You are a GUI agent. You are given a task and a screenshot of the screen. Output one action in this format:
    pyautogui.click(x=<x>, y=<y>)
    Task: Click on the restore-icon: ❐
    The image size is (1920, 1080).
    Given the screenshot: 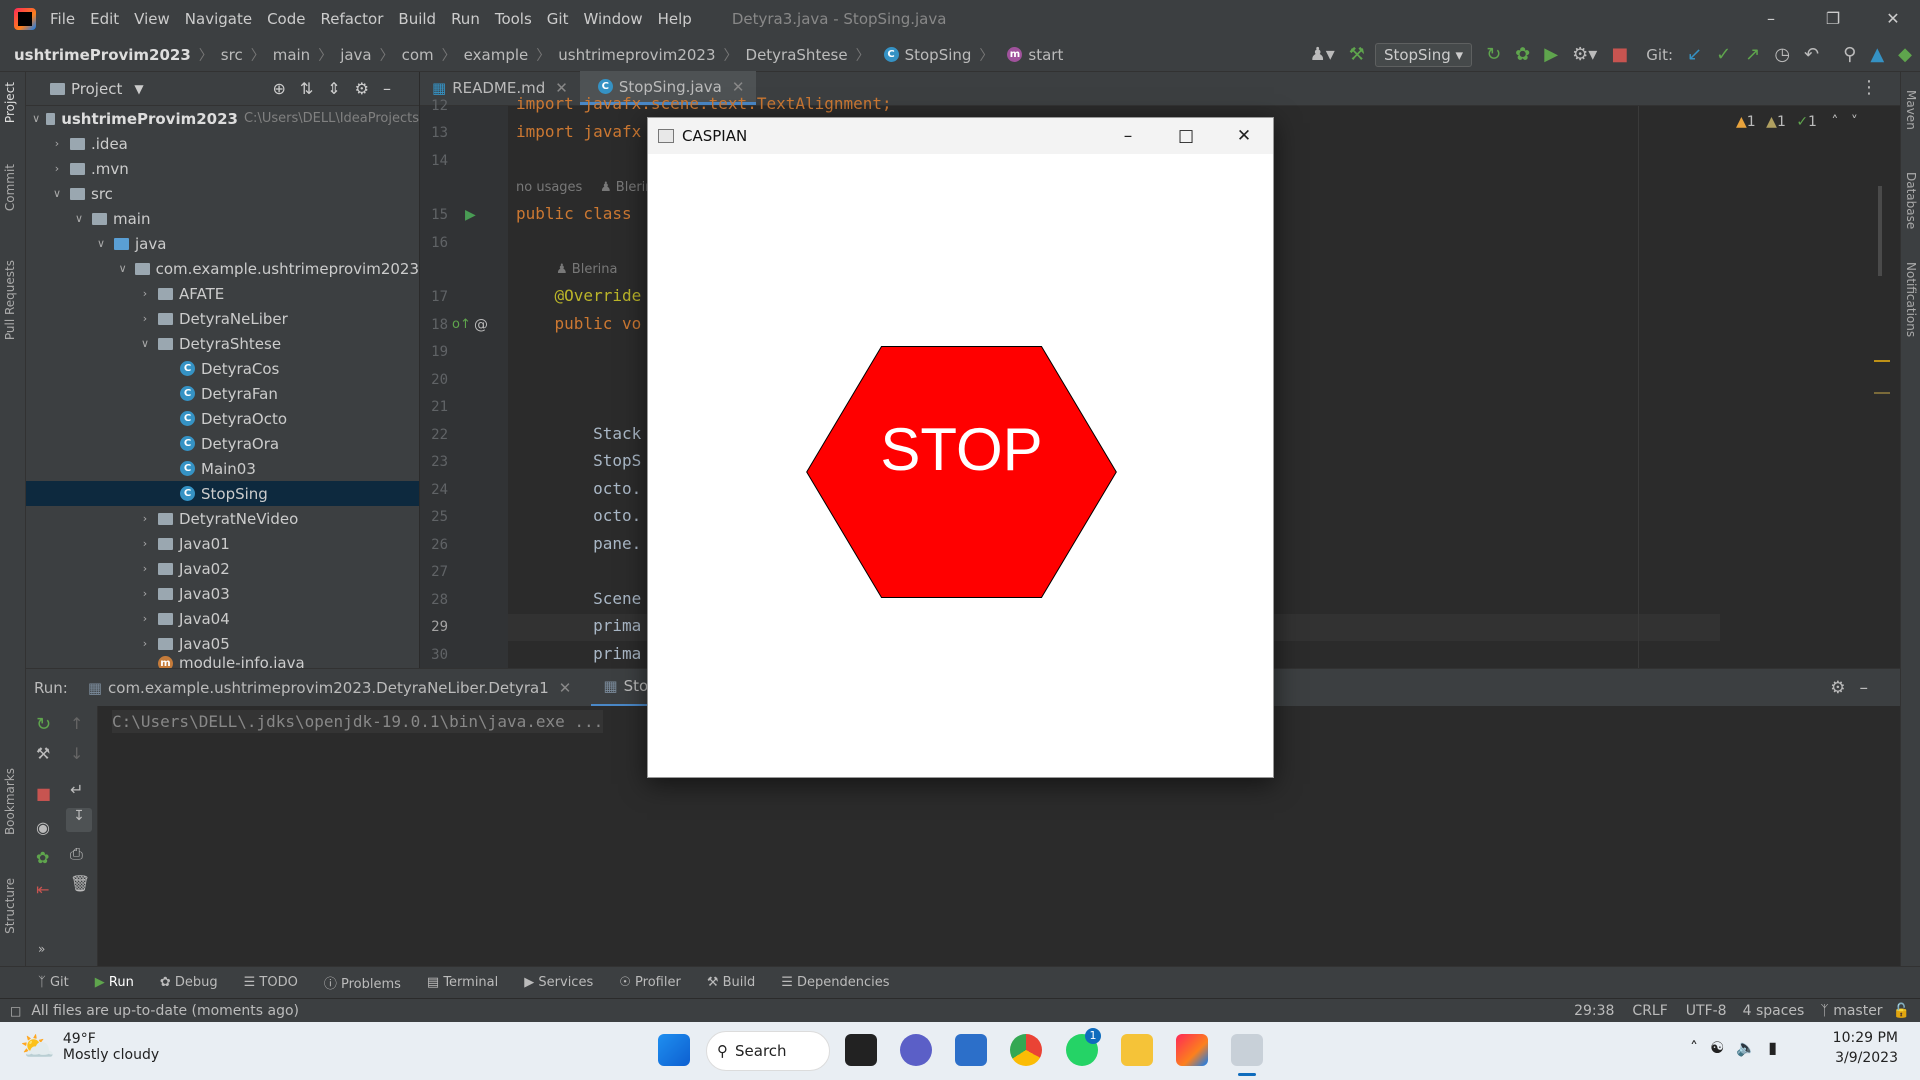 What is the action you would take?
    pyautogui.click(x=1833, y=19)
    